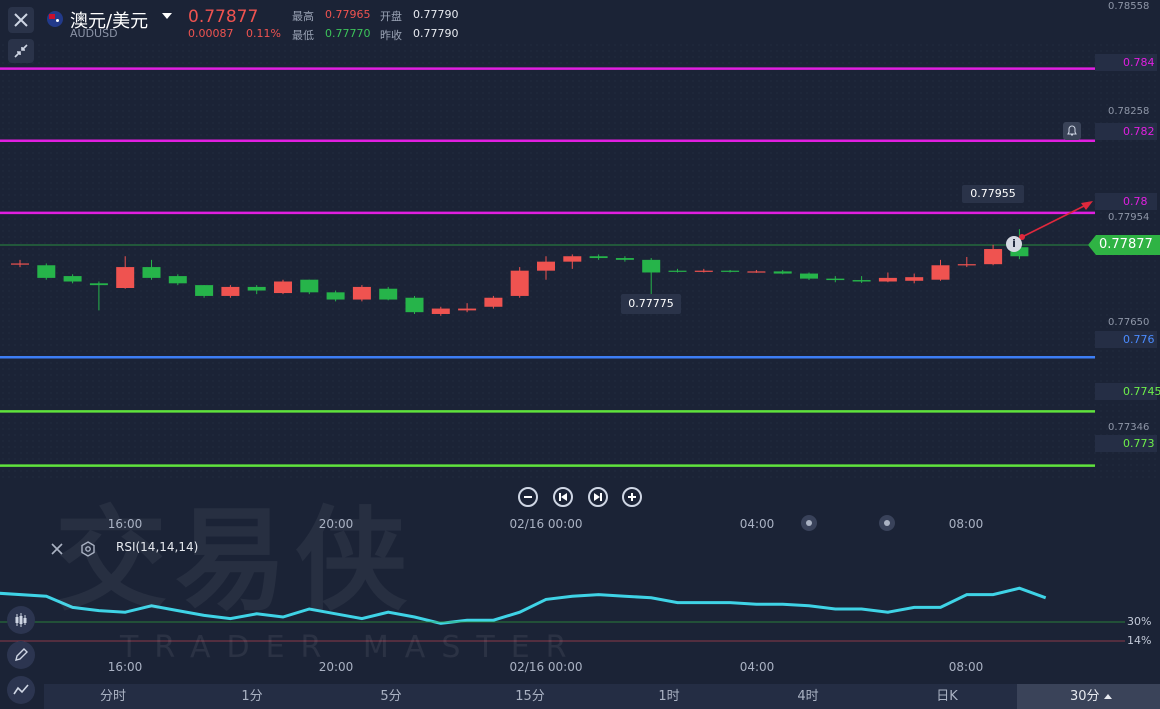 Image resolution: width=1160 pixels, height=709 pixels. I want to click on close-indicator-button, so click(57, 550).